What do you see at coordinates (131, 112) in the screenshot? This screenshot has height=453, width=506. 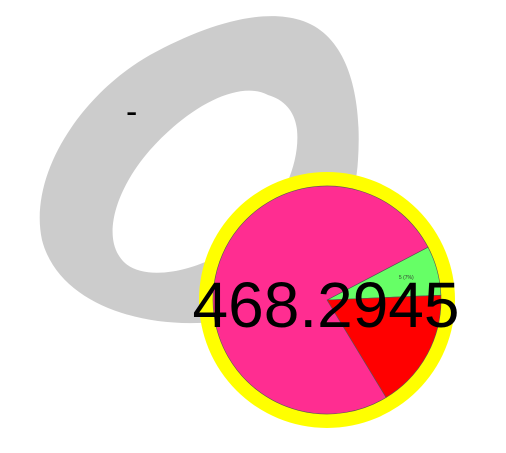 I see `dash-label: -` at bounding box center [131, 112].